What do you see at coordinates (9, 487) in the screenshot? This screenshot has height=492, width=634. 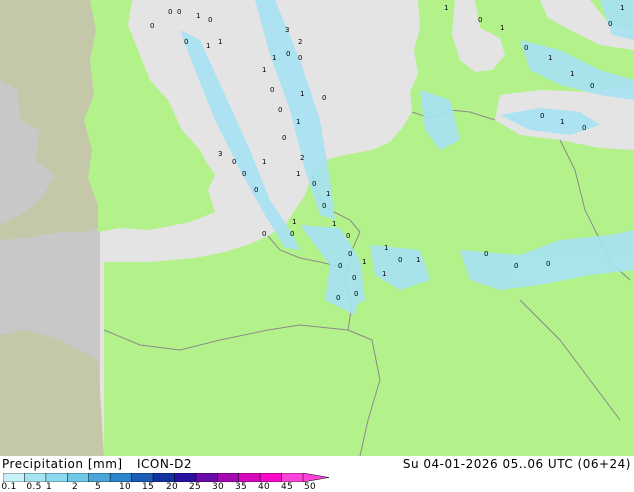 I see `scale-tick-label: 0.1` at bounding box center [9, 487].